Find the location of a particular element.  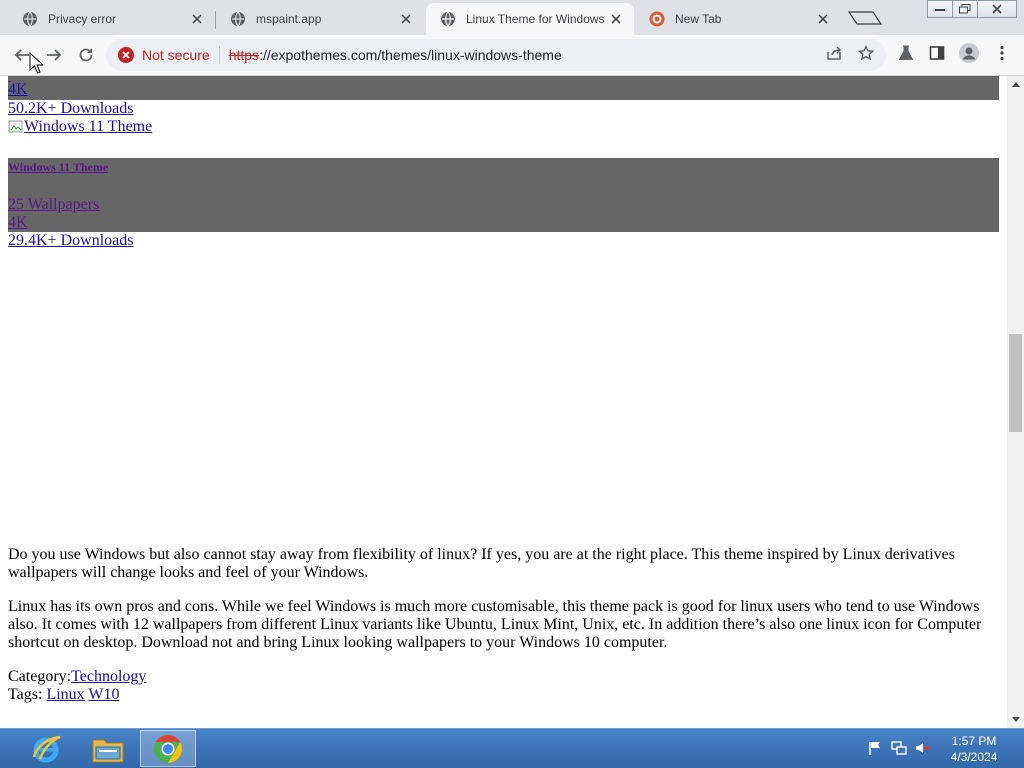

restore-icon is located at coordinates (965, 9).